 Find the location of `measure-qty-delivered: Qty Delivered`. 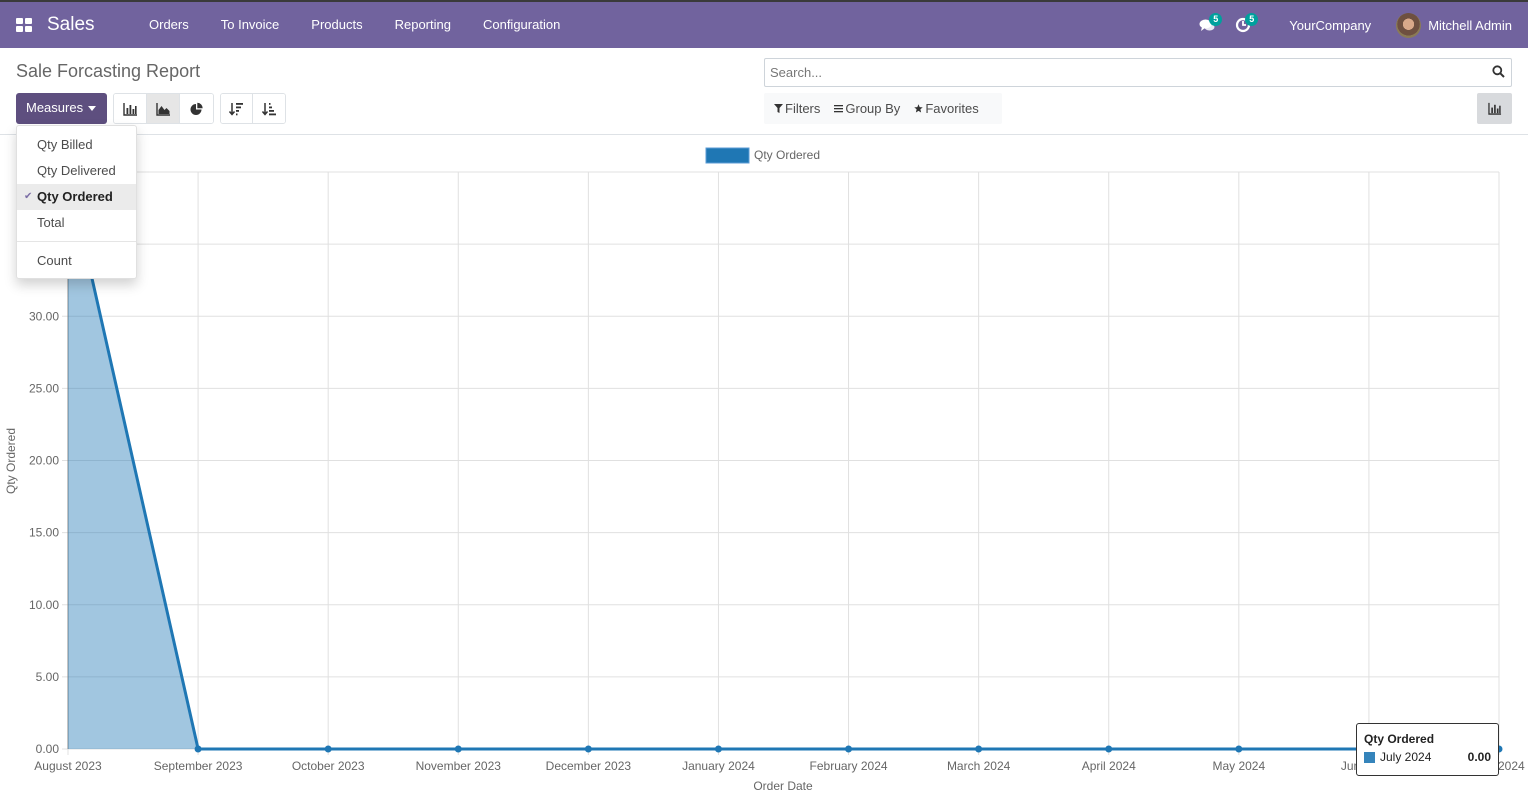

measure-qty-delivered: Qty Delivered is located at coordinates (76, 171).